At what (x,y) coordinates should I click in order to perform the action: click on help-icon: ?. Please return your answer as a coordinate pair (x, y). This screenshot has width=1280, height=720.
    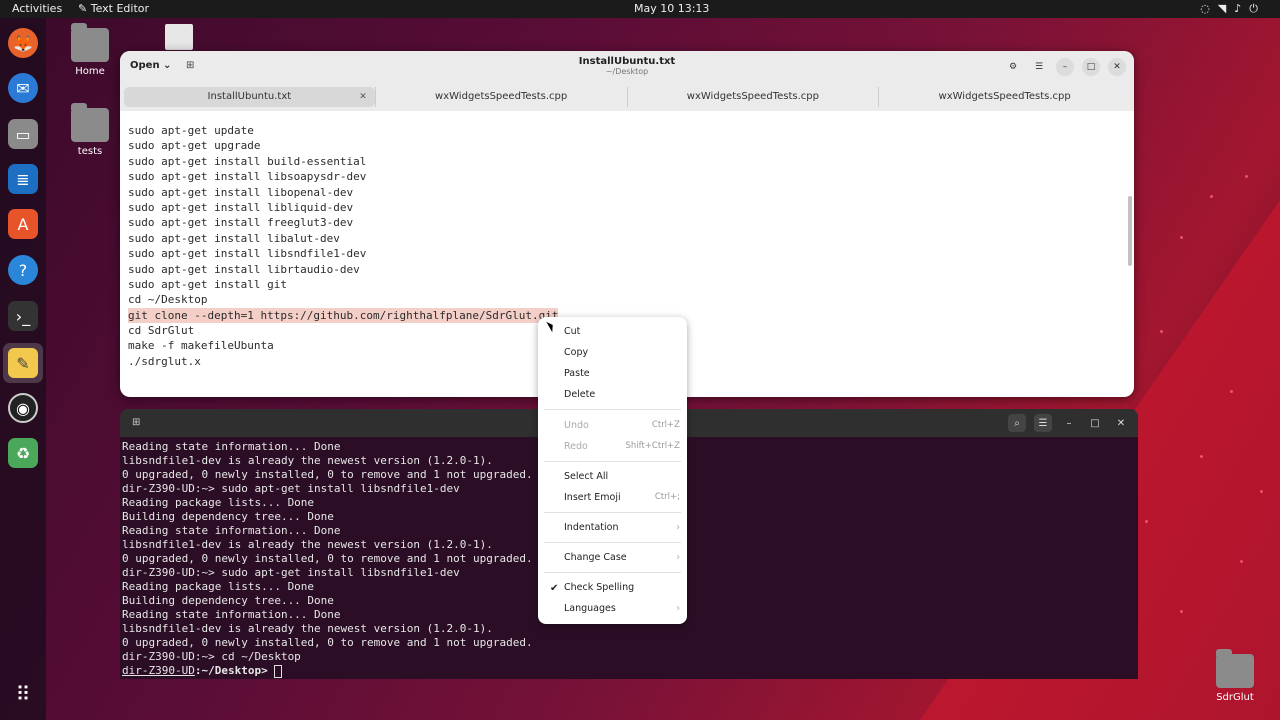
    Looking at the image, I should click on (23, 270).